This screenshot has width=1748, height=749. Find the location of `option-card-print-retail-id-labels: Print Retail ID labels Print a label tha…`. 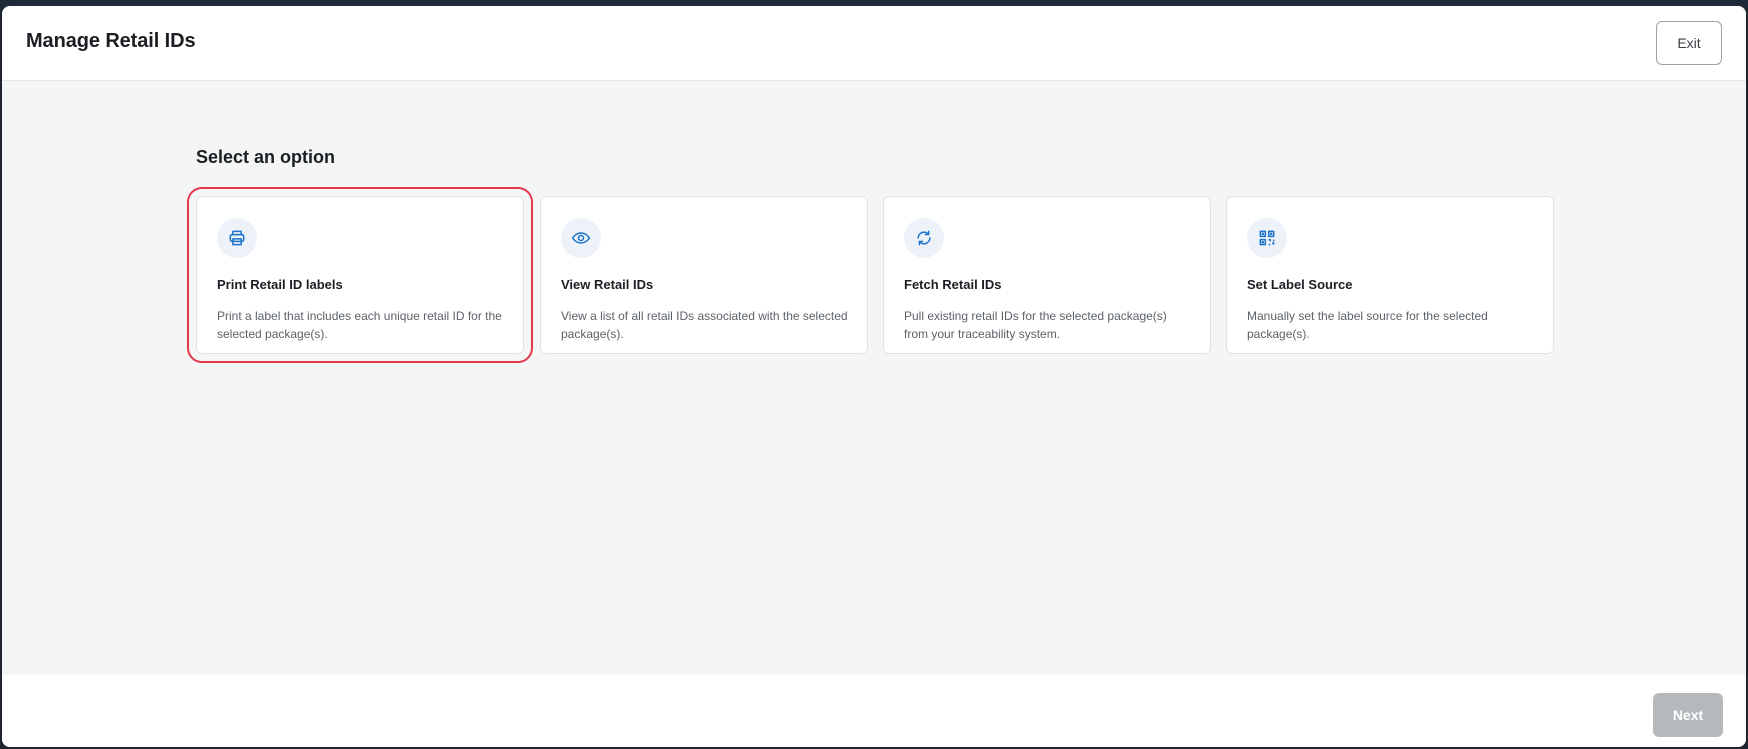

option-card-print-retail-id-labels: Print Retail ID labels Print a label tha… is located at coordinates (360, 275).